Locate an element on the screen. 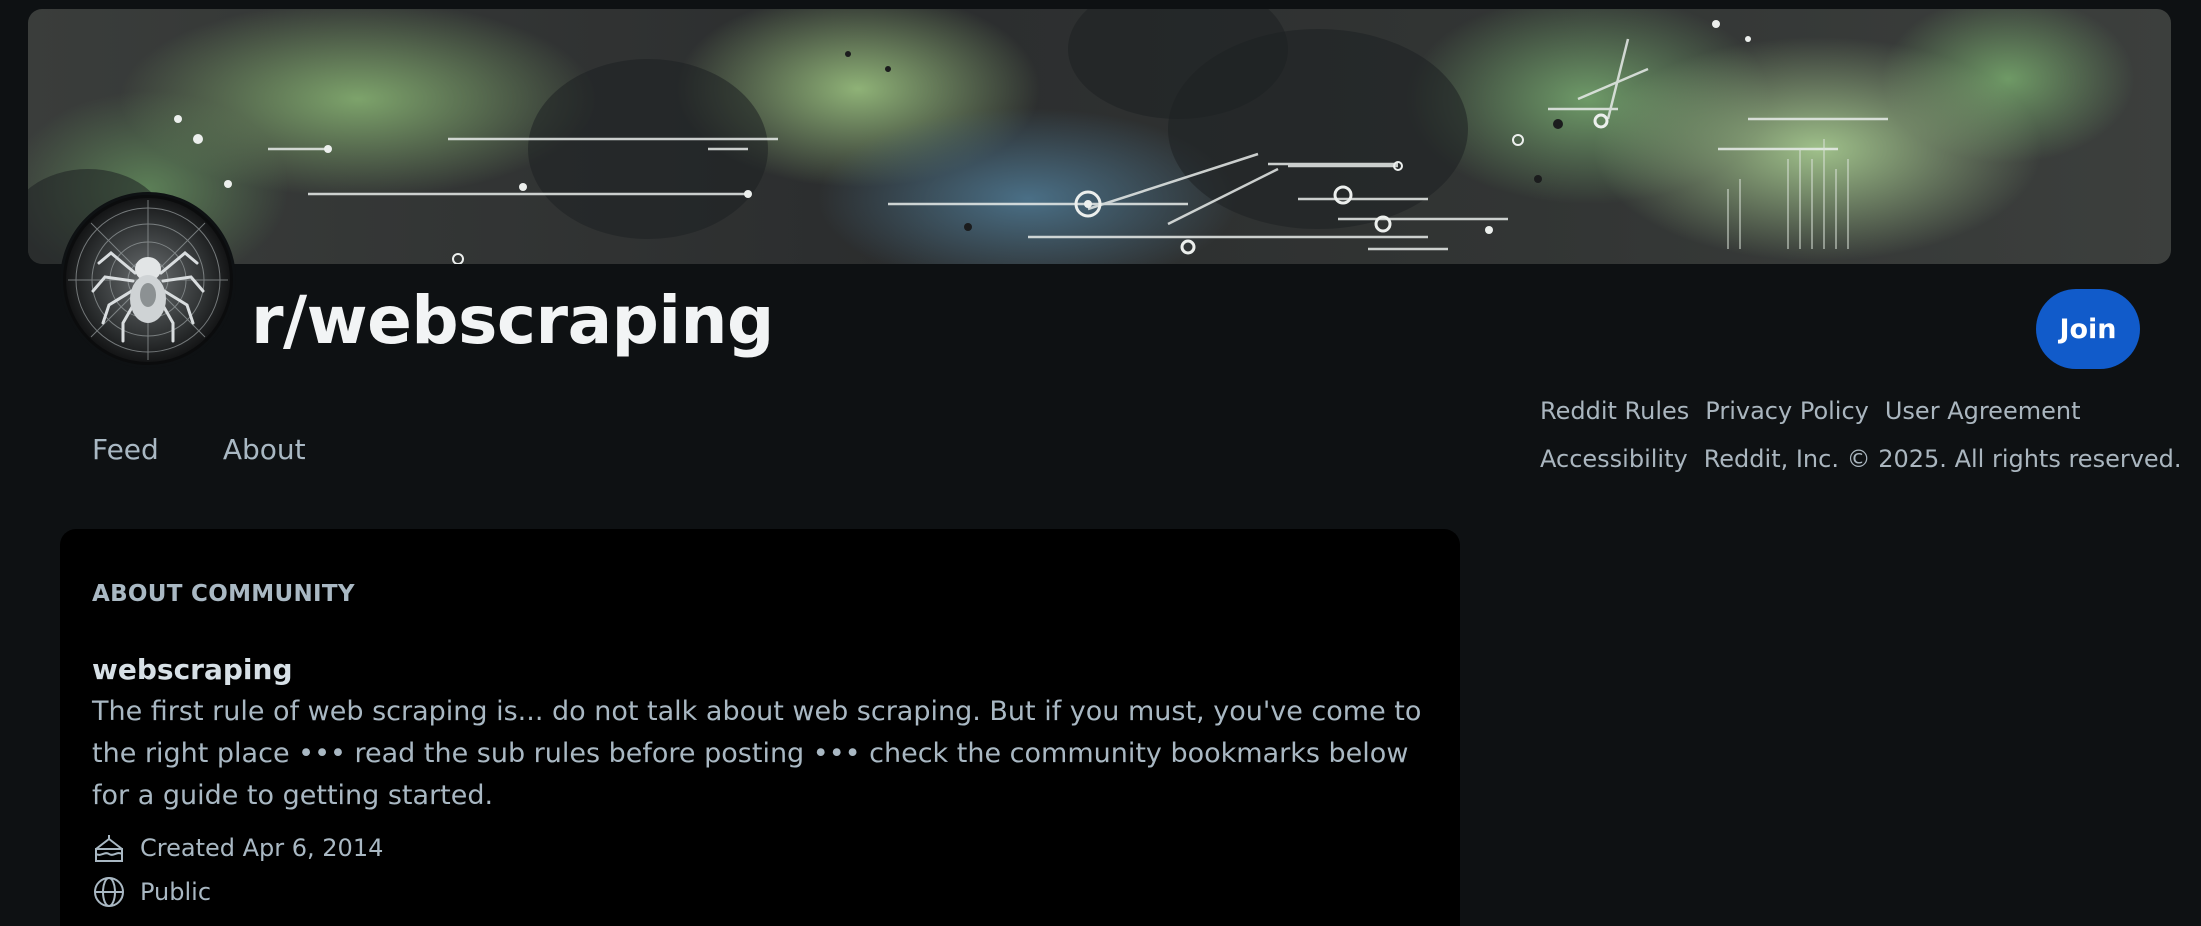  tab-feed: Feed is located at coordinates (125, 450).